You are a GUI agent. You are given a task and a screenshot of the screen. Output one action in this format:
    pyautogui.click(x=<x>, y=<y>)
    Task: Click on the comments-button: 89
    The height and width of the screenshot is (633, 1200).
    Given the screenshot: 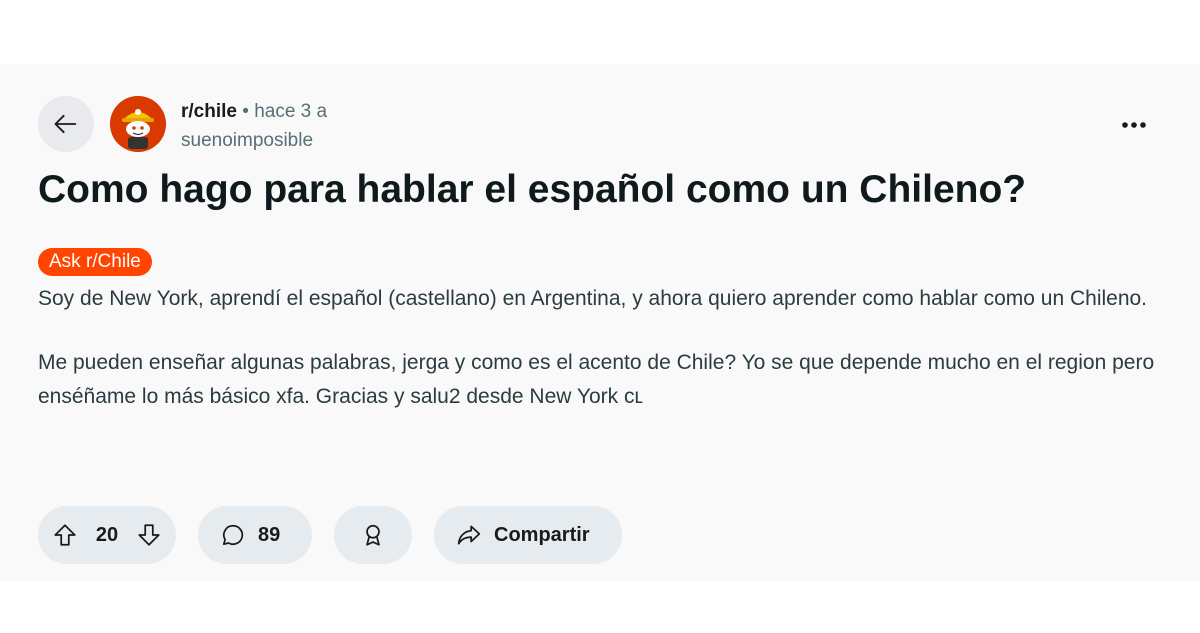 What is the action you would take?
    pyautogui.click(x=255, y=535)
    